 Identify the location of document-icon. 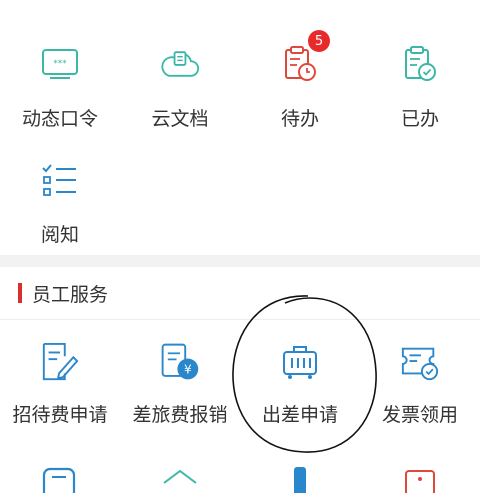
(60, 478).